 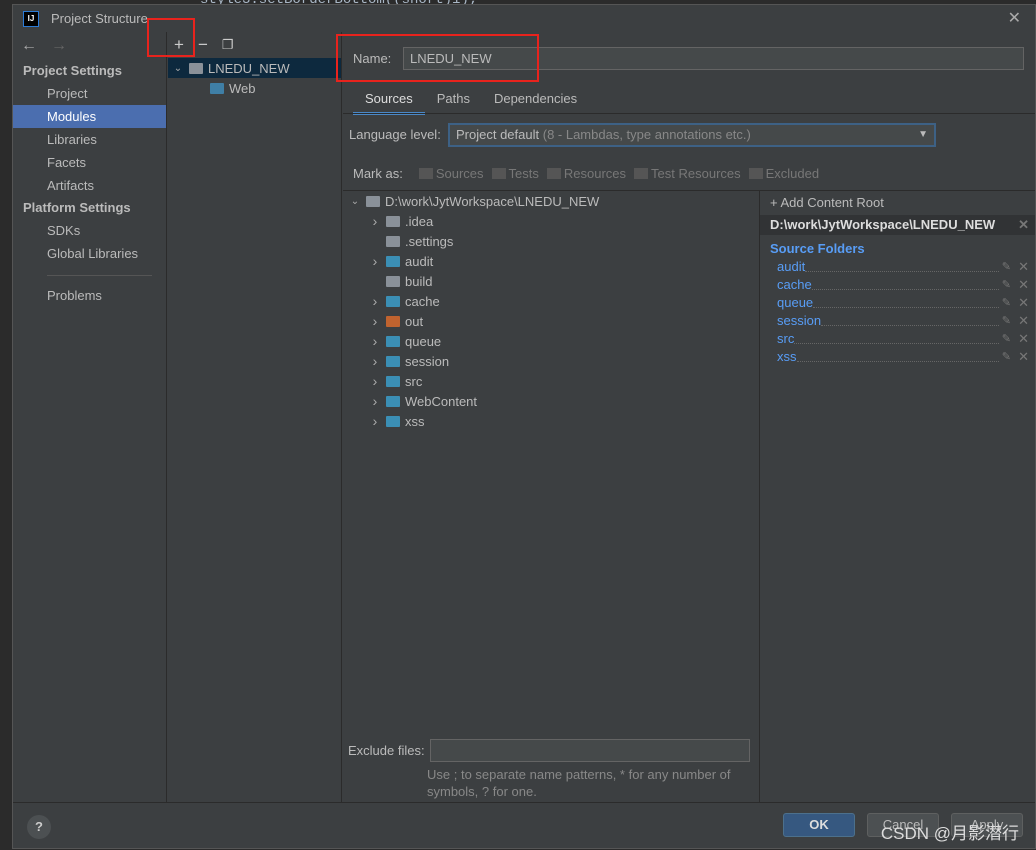 What do you see at coordinates (423, 341) in the screenshot?
I see `folder-name: queue` at bounding box center [423, 341].